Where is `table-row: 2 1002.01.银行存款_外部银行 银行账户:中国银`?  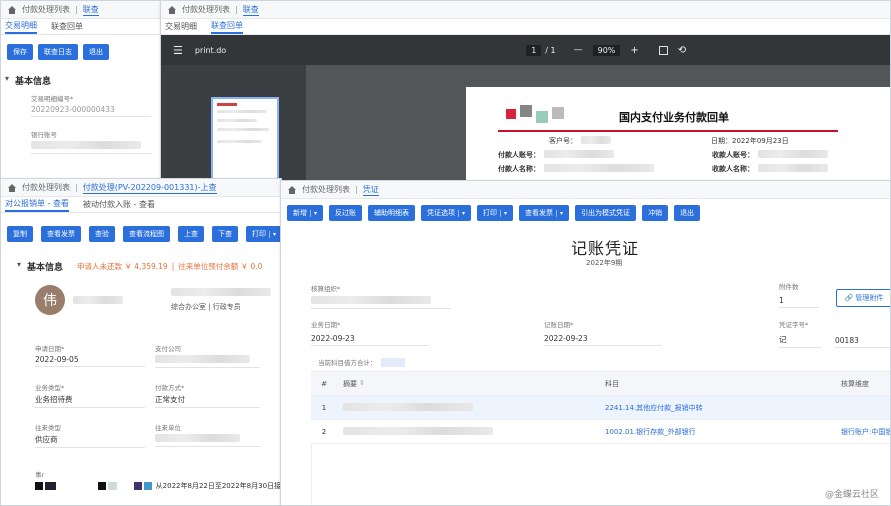 table-row: 2 1002.01.银行存款_外部银行 银行账户:中国银 is located at coordinates (600, 432).